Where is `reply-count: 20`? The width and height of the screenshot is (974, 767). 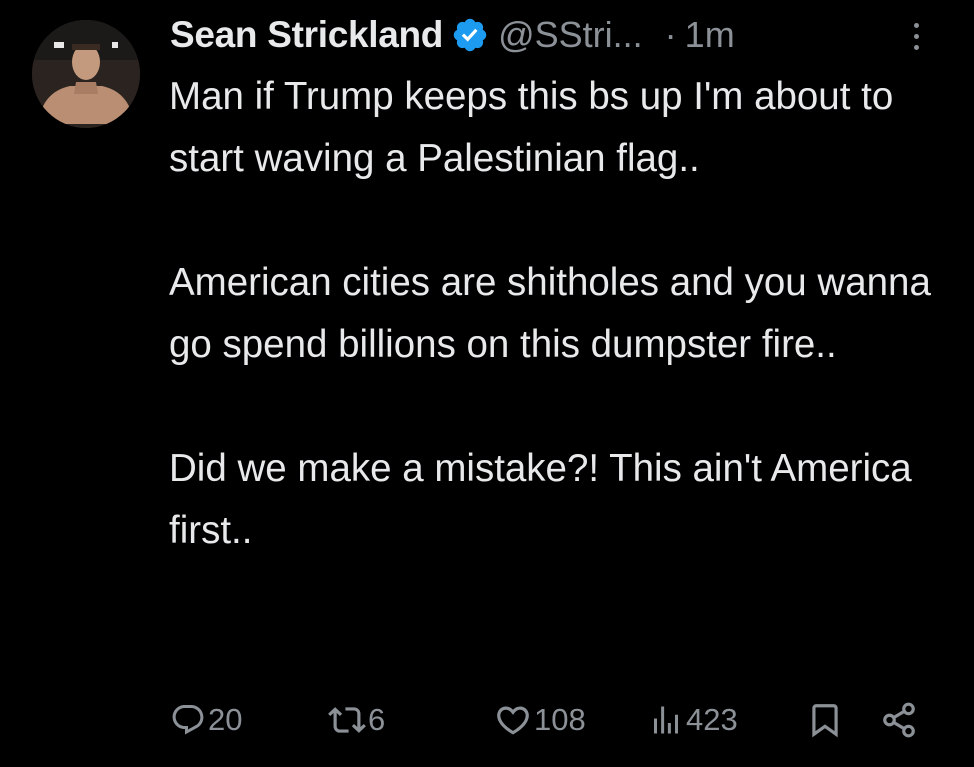
reply-count: 20 is located at coordinates (225, 719).